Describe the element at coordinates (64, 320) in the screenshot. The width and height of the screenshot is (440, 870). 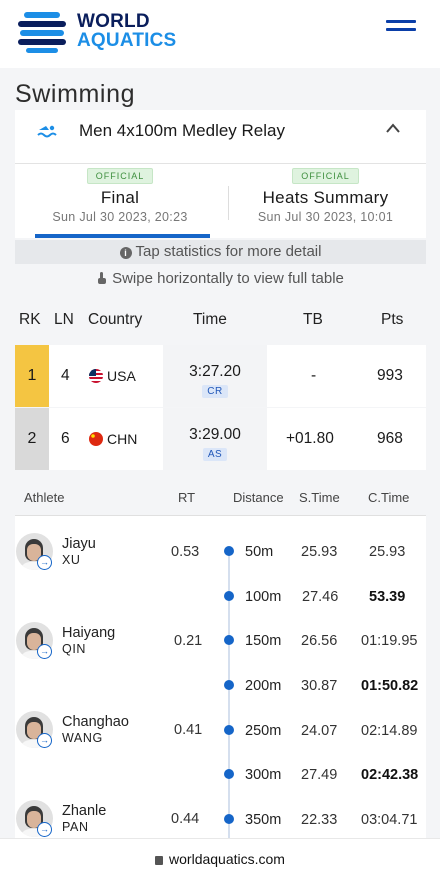
I see `col-header-ln: LN` at that location.